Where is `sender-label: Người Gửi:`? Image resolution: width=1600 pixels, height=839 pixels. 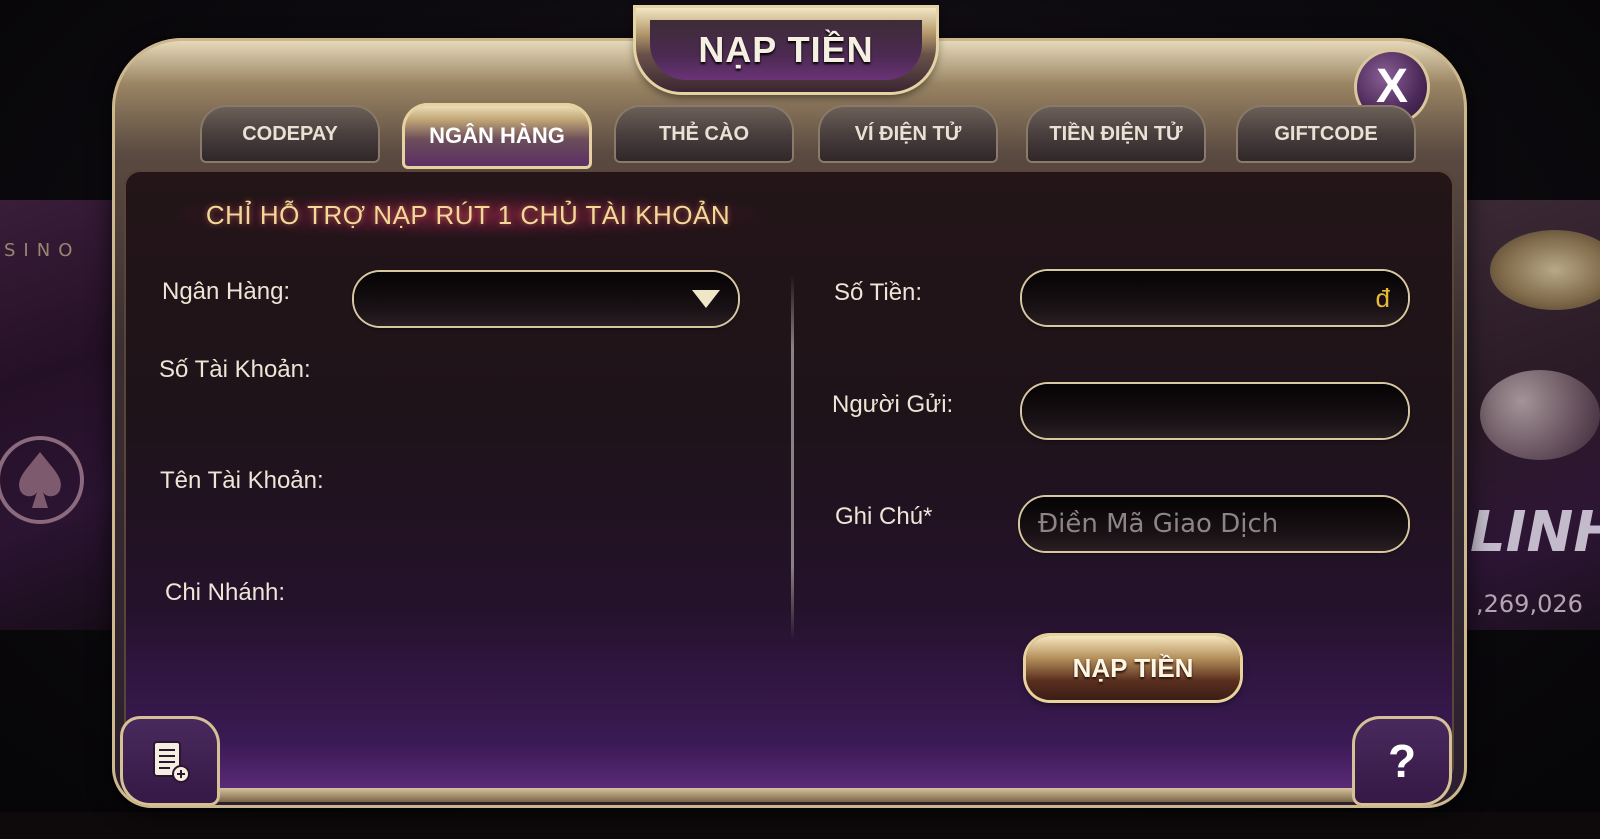
sender-label: Người Gửi: is located at coordinates (893, 404).